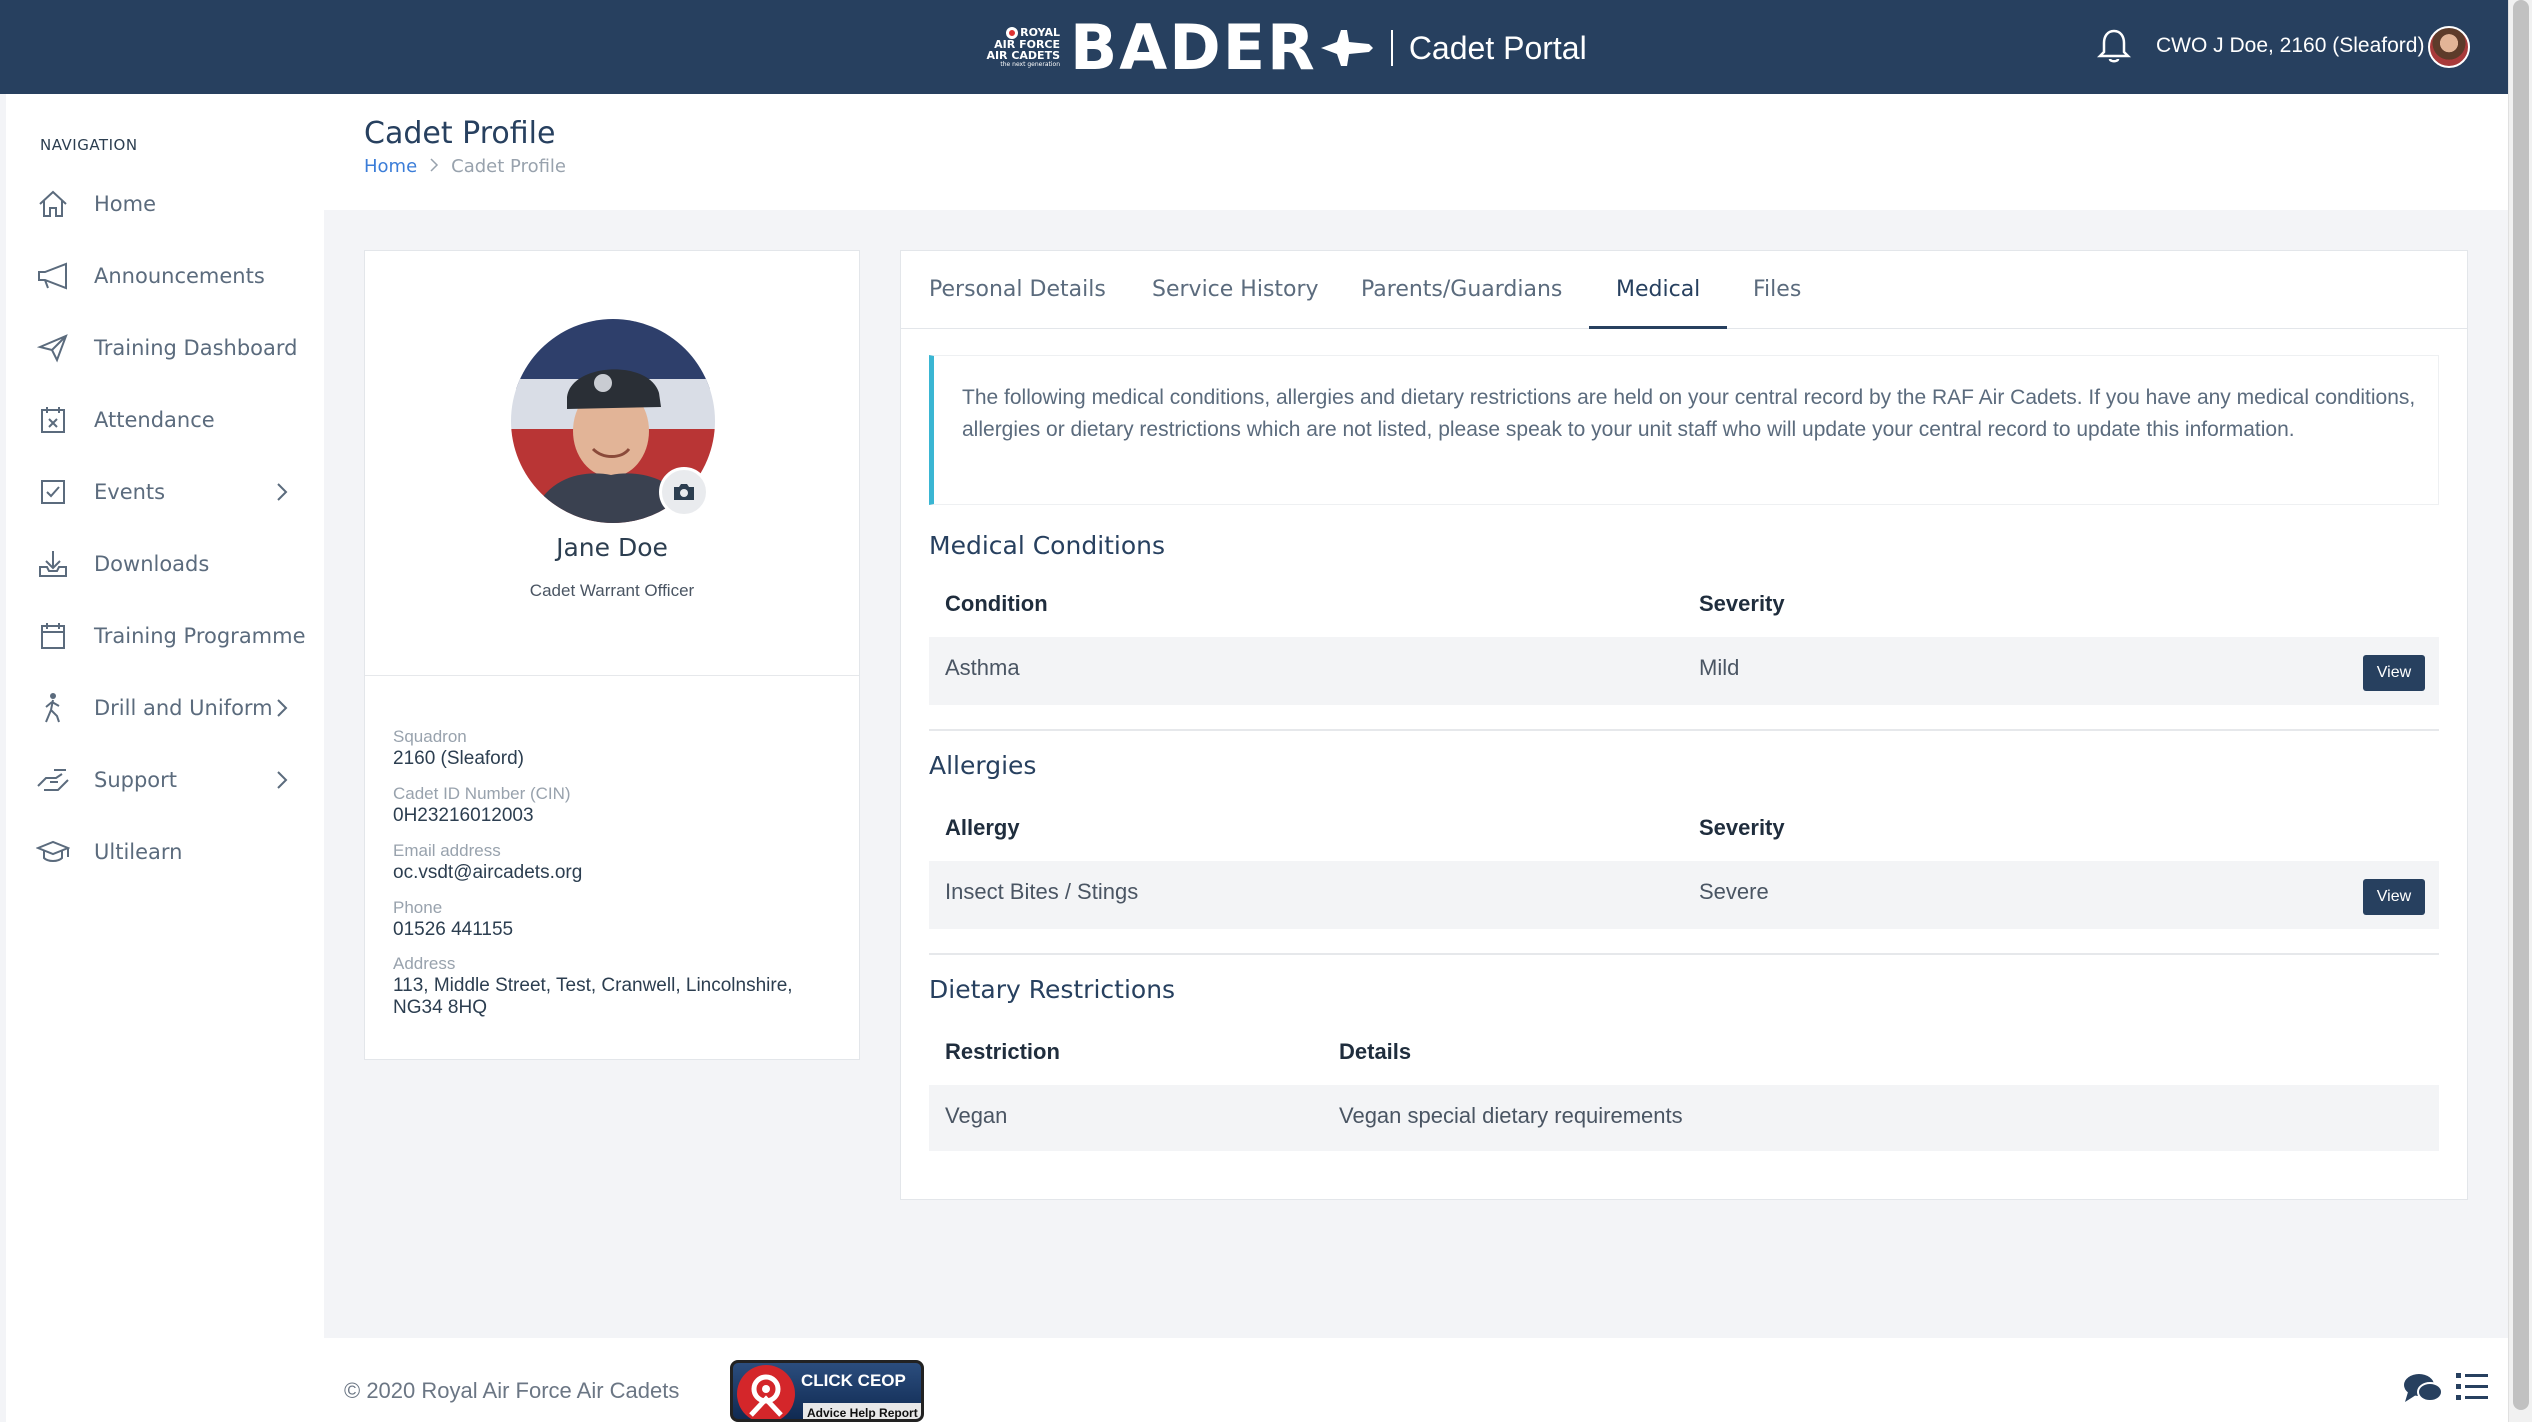 The image size is (2532, 1422). What do you see at coordinates (89, 145) in the screenshot?
I see `navigation-heading: NAVIGATION` at bounding box center [89, 145].